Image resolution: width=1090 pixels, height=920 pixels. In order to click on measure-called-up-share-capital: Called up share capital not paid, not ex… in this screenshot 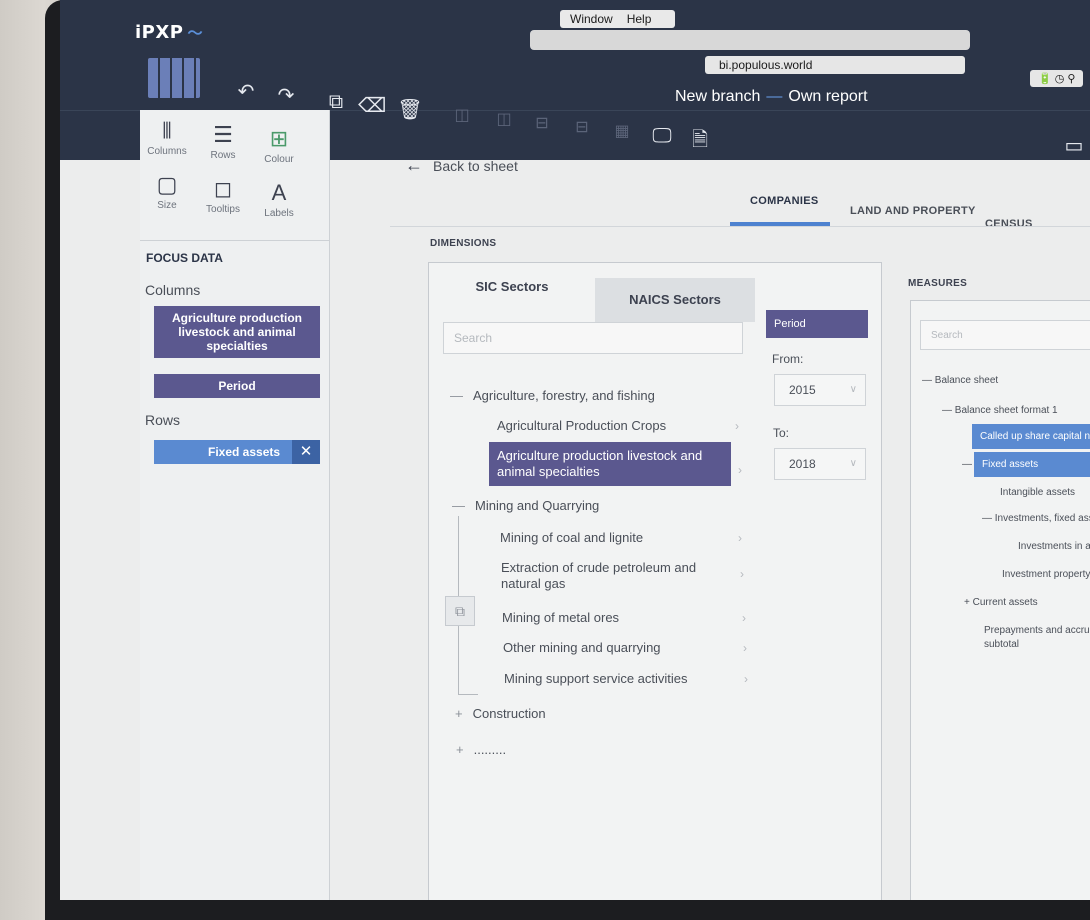, I will do `click(1031, 436)`.